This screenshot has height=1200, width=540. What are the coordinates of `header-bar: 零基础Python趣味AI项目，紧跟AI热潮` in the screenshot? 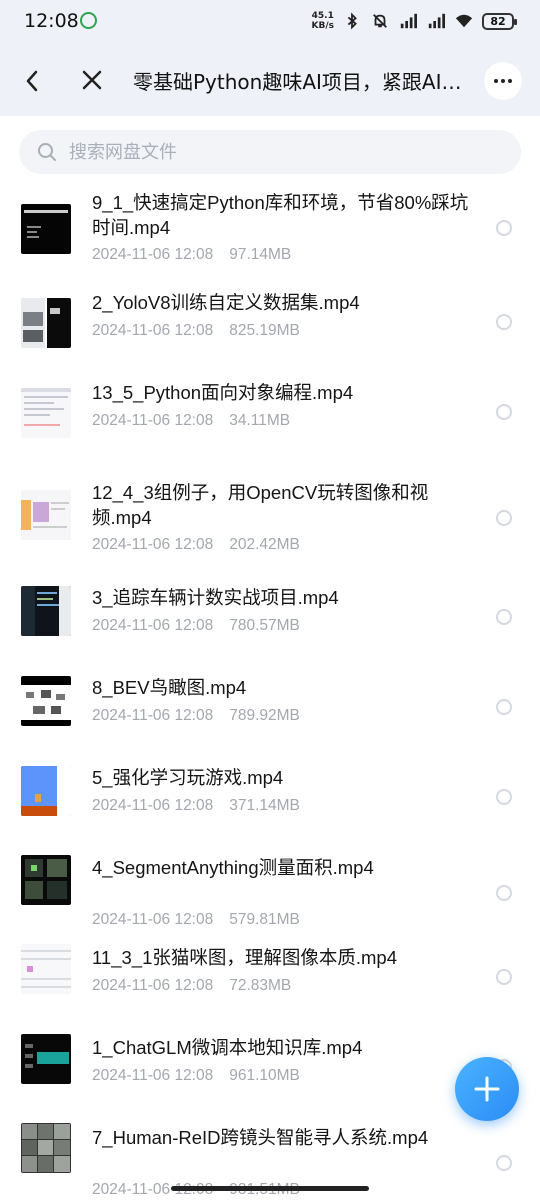 It's located at (270, 80).